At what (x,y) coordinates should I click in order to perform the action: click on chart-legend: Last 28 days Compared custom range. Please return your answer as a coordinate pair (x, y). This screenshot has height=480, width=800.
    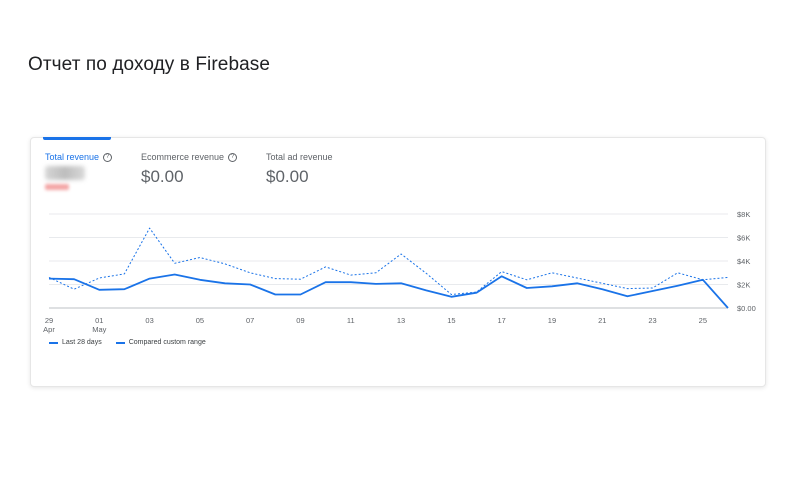
    Looking at the image, I should click on (127, 342).